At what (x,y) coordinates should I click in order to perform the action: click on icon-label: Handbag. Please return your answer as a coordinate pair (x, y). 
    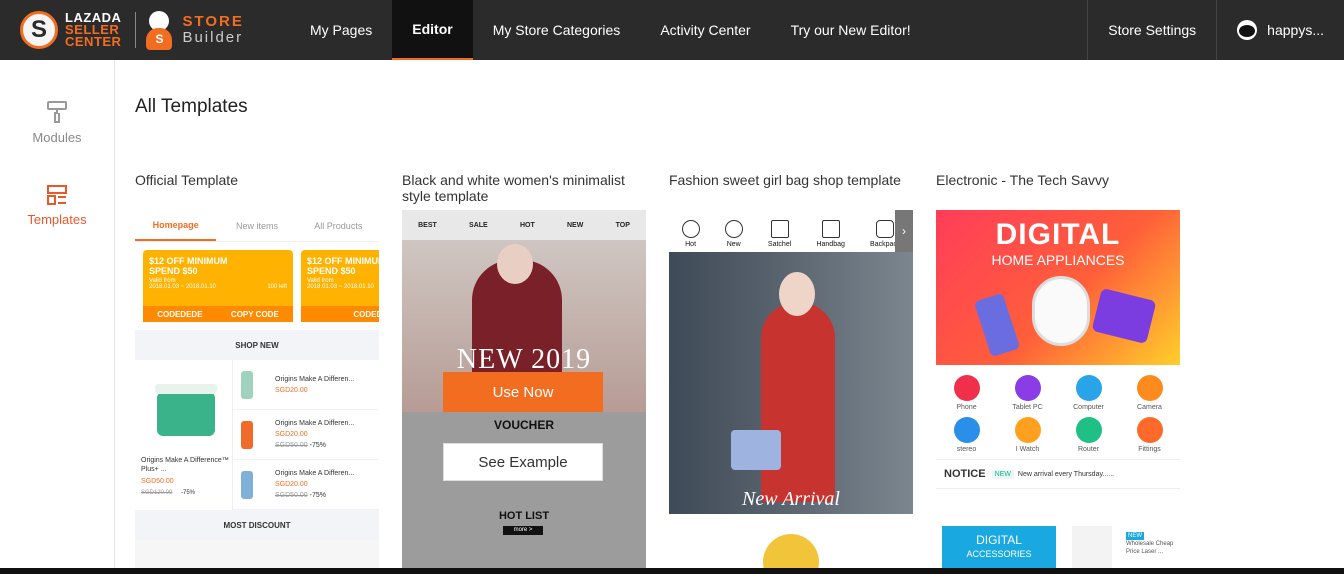
    Looking at the image, I should click on (830, 244).